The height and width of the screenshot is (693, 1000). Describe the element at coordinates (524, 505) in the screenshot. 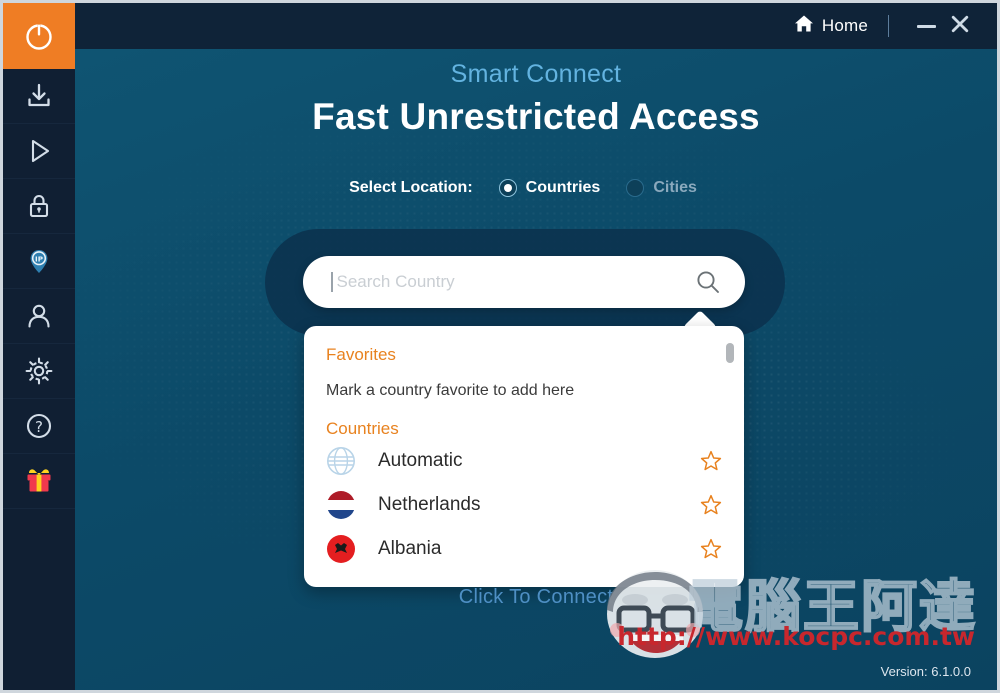

I see `list-item: Netherlands` at that location.